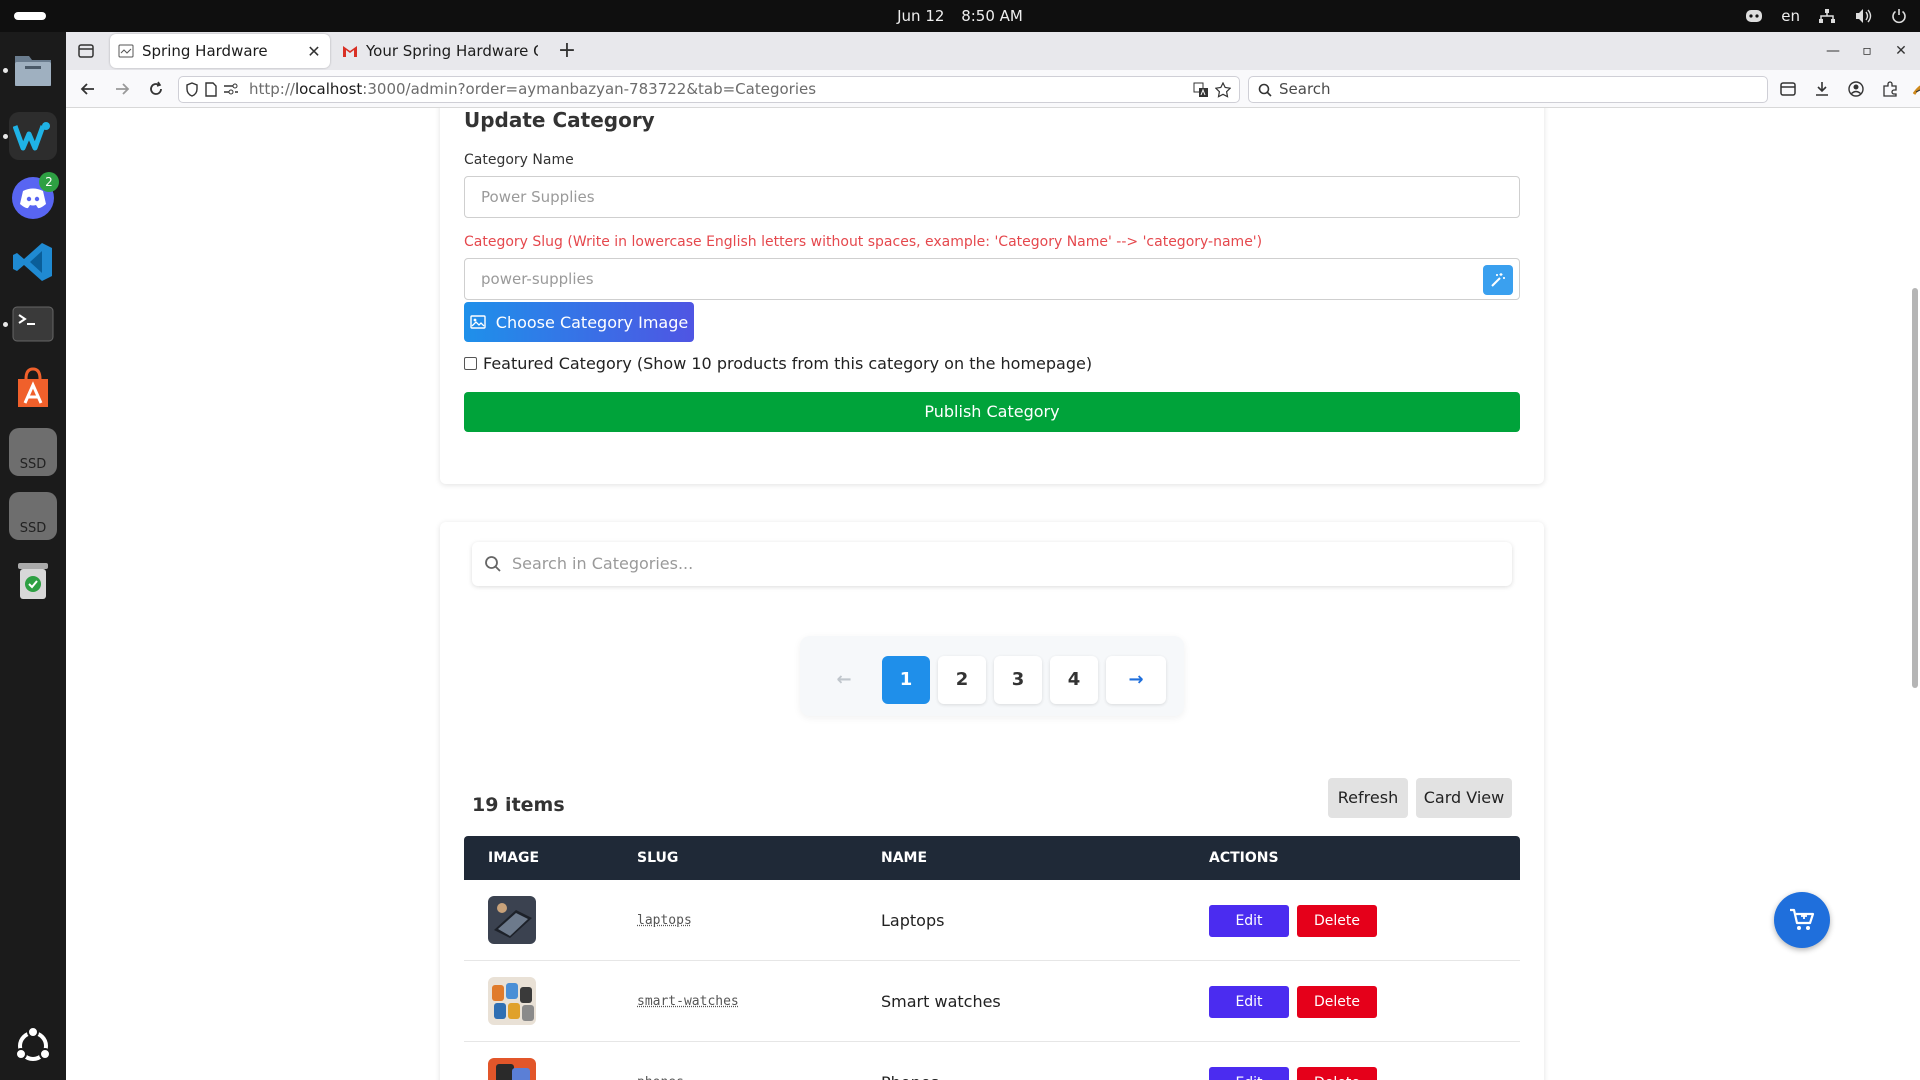 The height and width of the screenshot is (1080, 1920). I want to click on page-scrollbar, so click(1915, 488).